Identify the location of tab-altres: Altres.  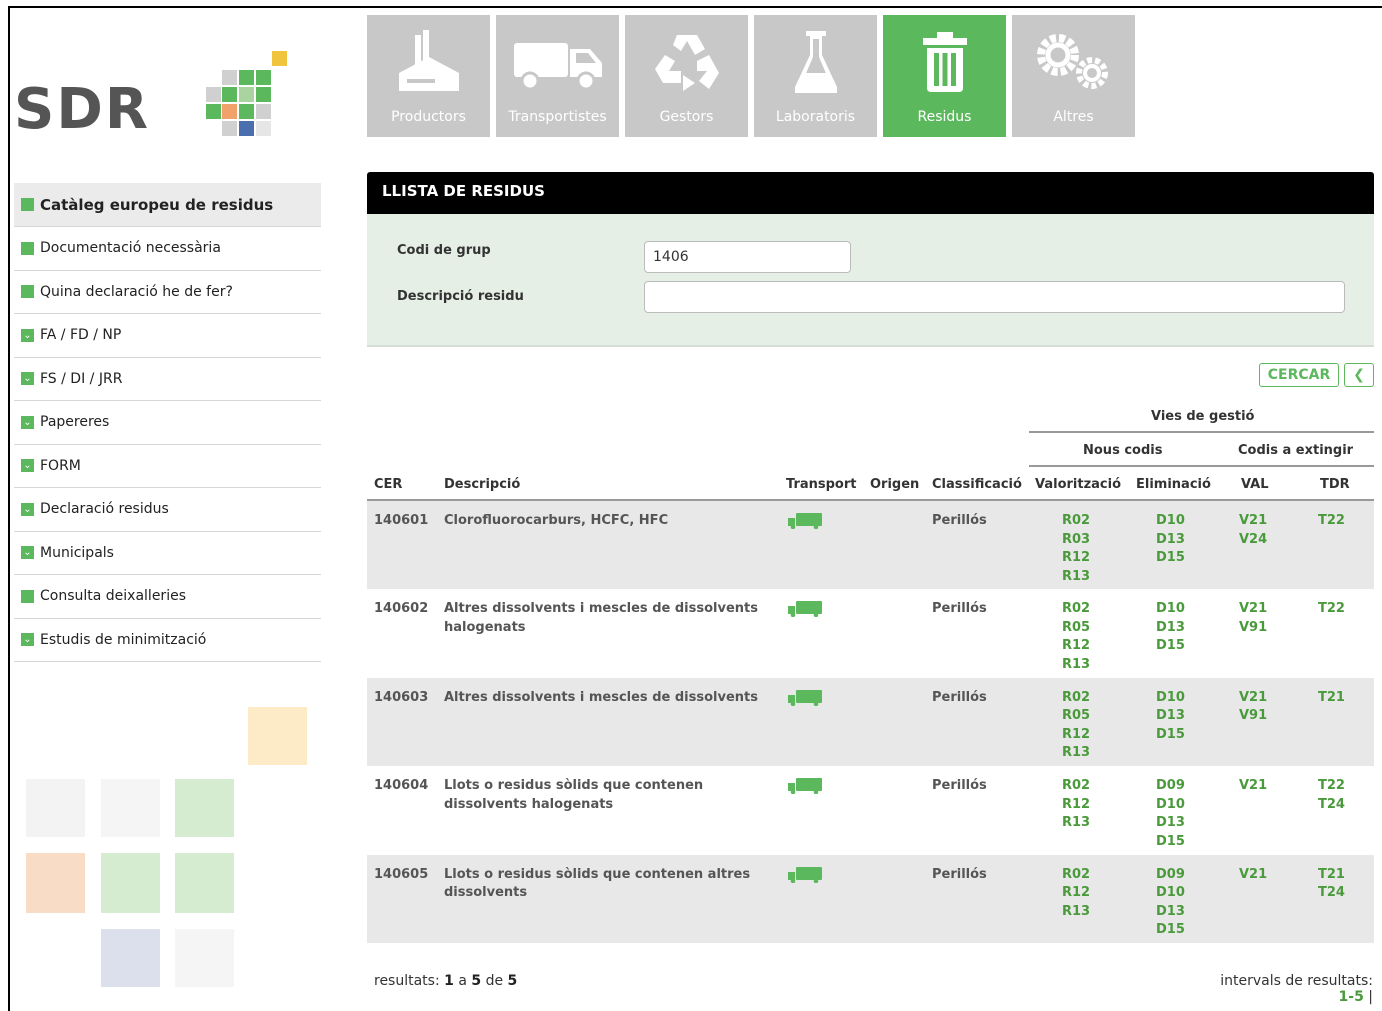
(1073, 76).